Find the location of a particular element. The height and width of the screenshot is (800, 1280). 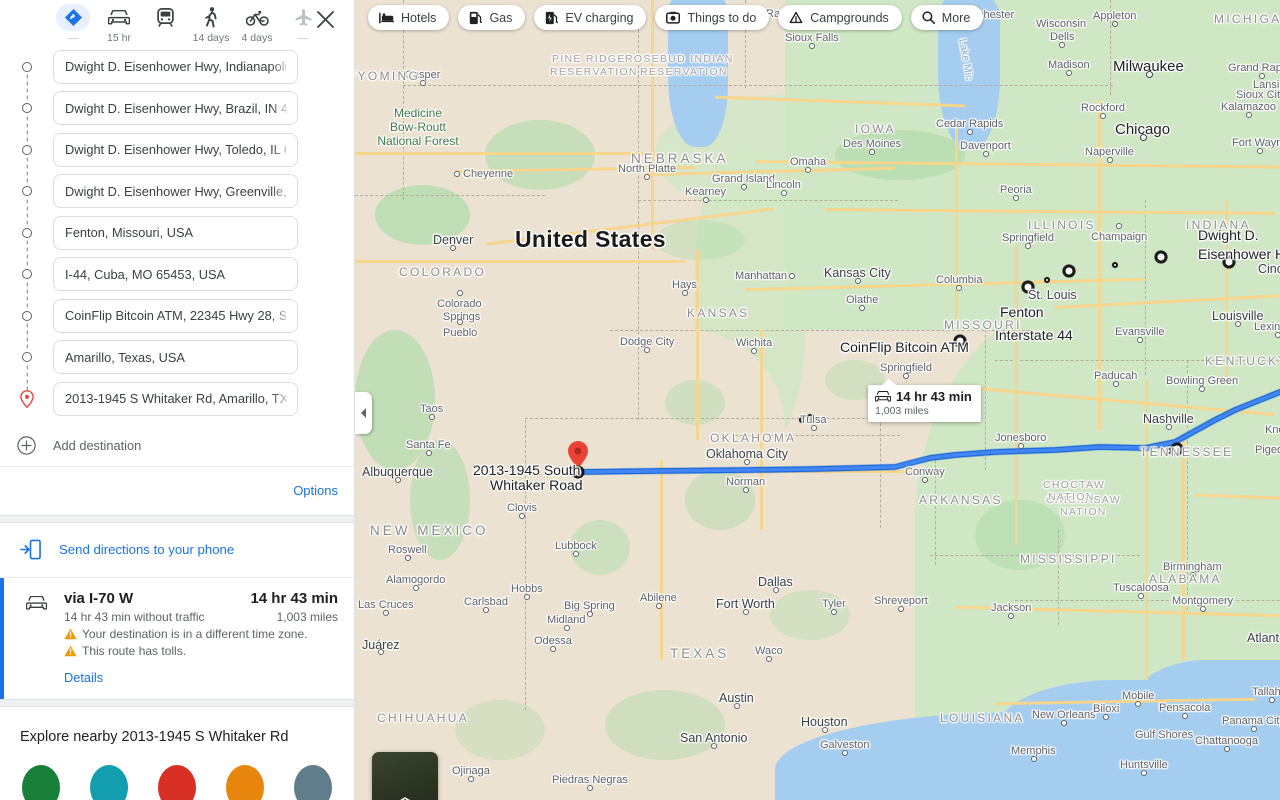

chevron-left-icon is located at coordinates (363, 413).